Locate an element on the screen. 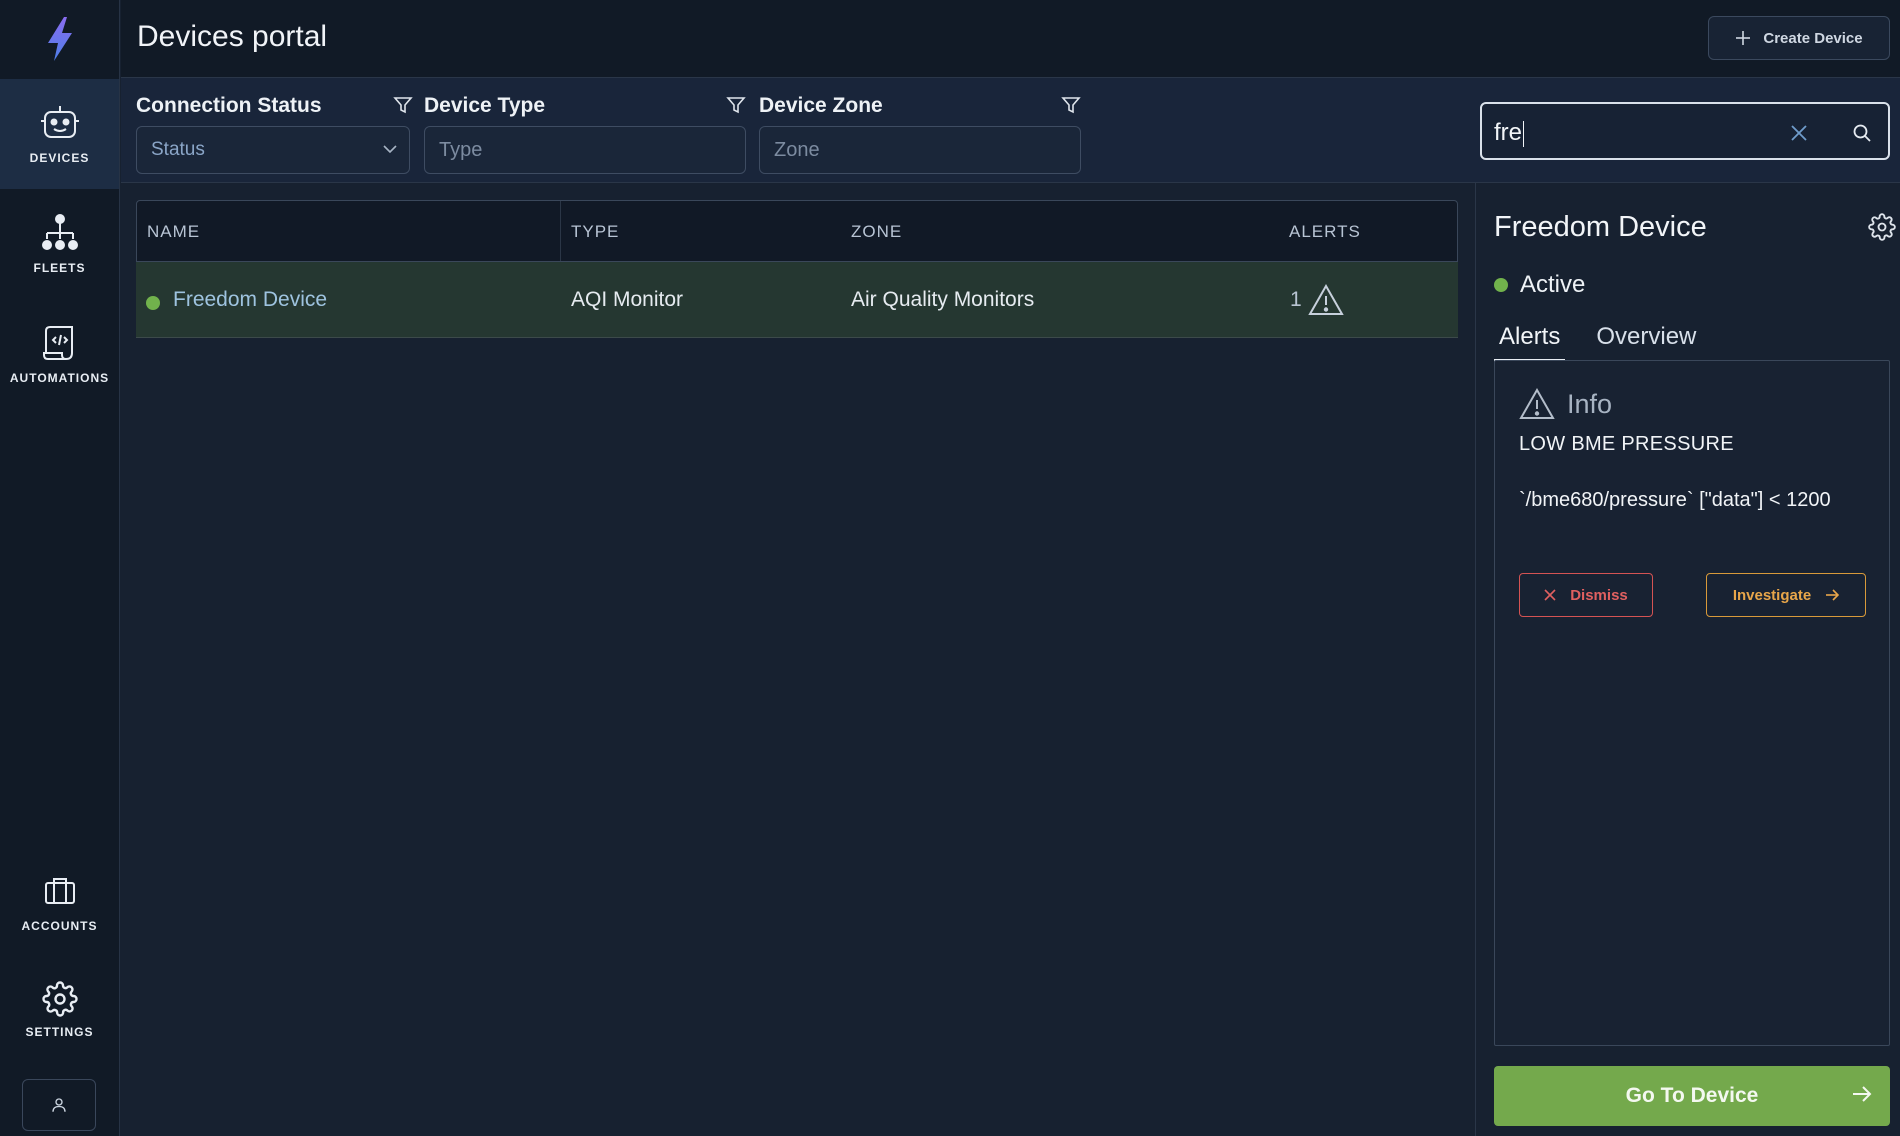 Image resolution: width=1900 pixels, height=1136 pixels. sidebar-item-automations: AUTOMATIONS is located at coordinates (59, 354).